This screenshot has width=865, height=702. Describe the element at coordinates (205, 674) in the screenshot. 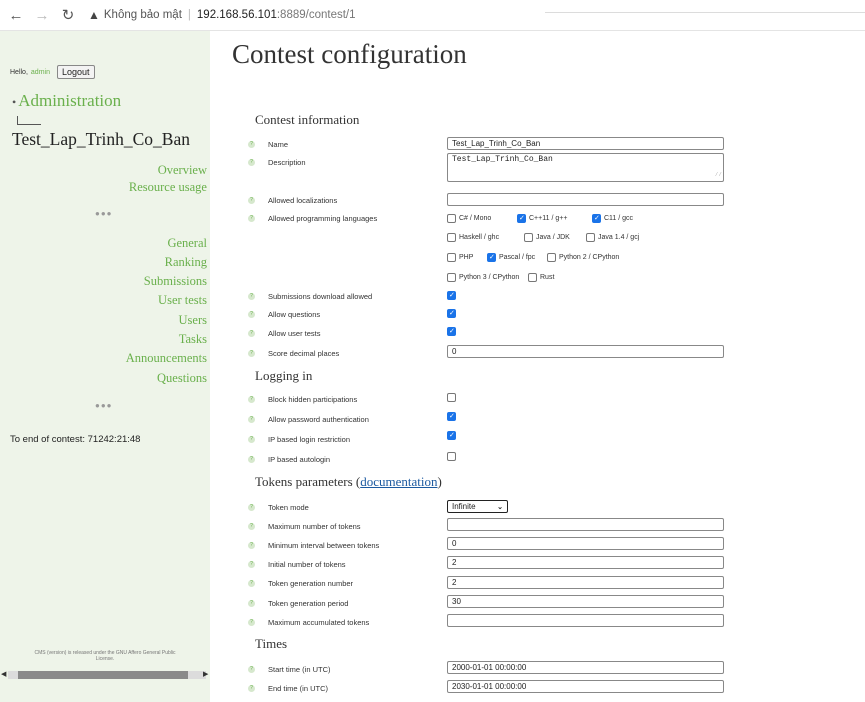

I see `scroll-right-icon: ▶` at that location.